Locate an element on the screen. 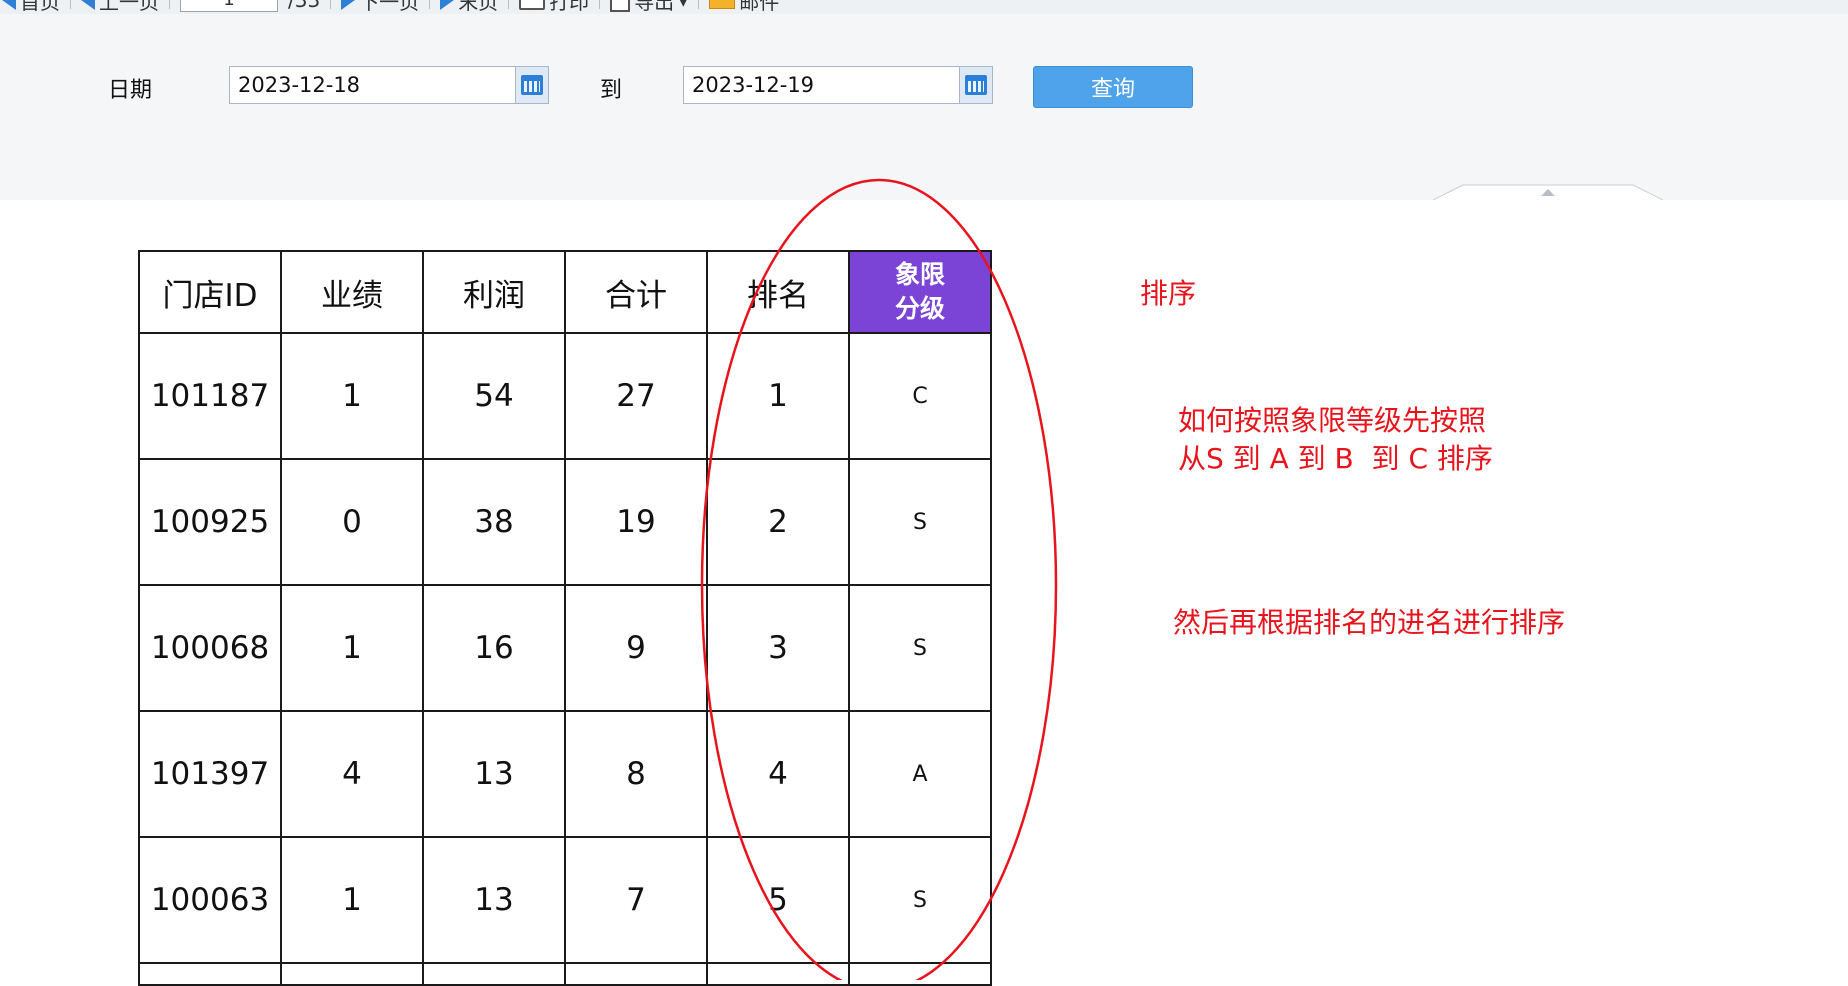  cell-total: 27 is located at coordinates (636, 396).